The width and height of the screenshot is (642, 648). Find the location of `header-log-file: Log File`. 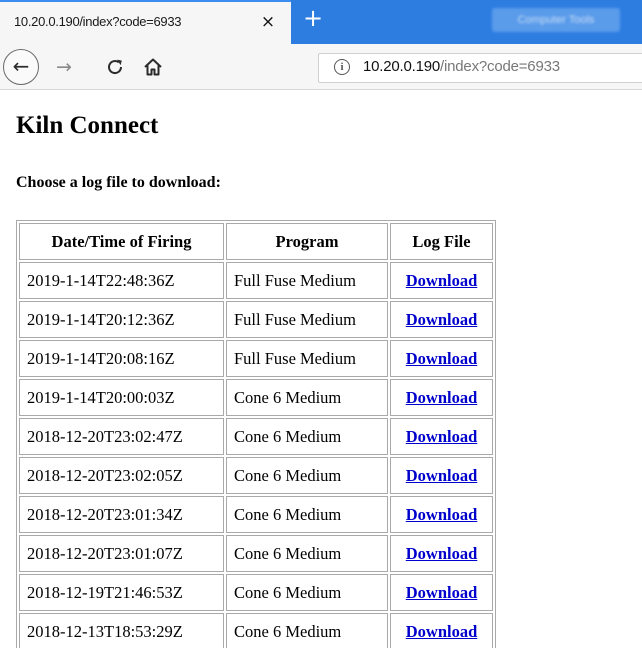

header-log-file: Log File is located at coordinates (441, 241).